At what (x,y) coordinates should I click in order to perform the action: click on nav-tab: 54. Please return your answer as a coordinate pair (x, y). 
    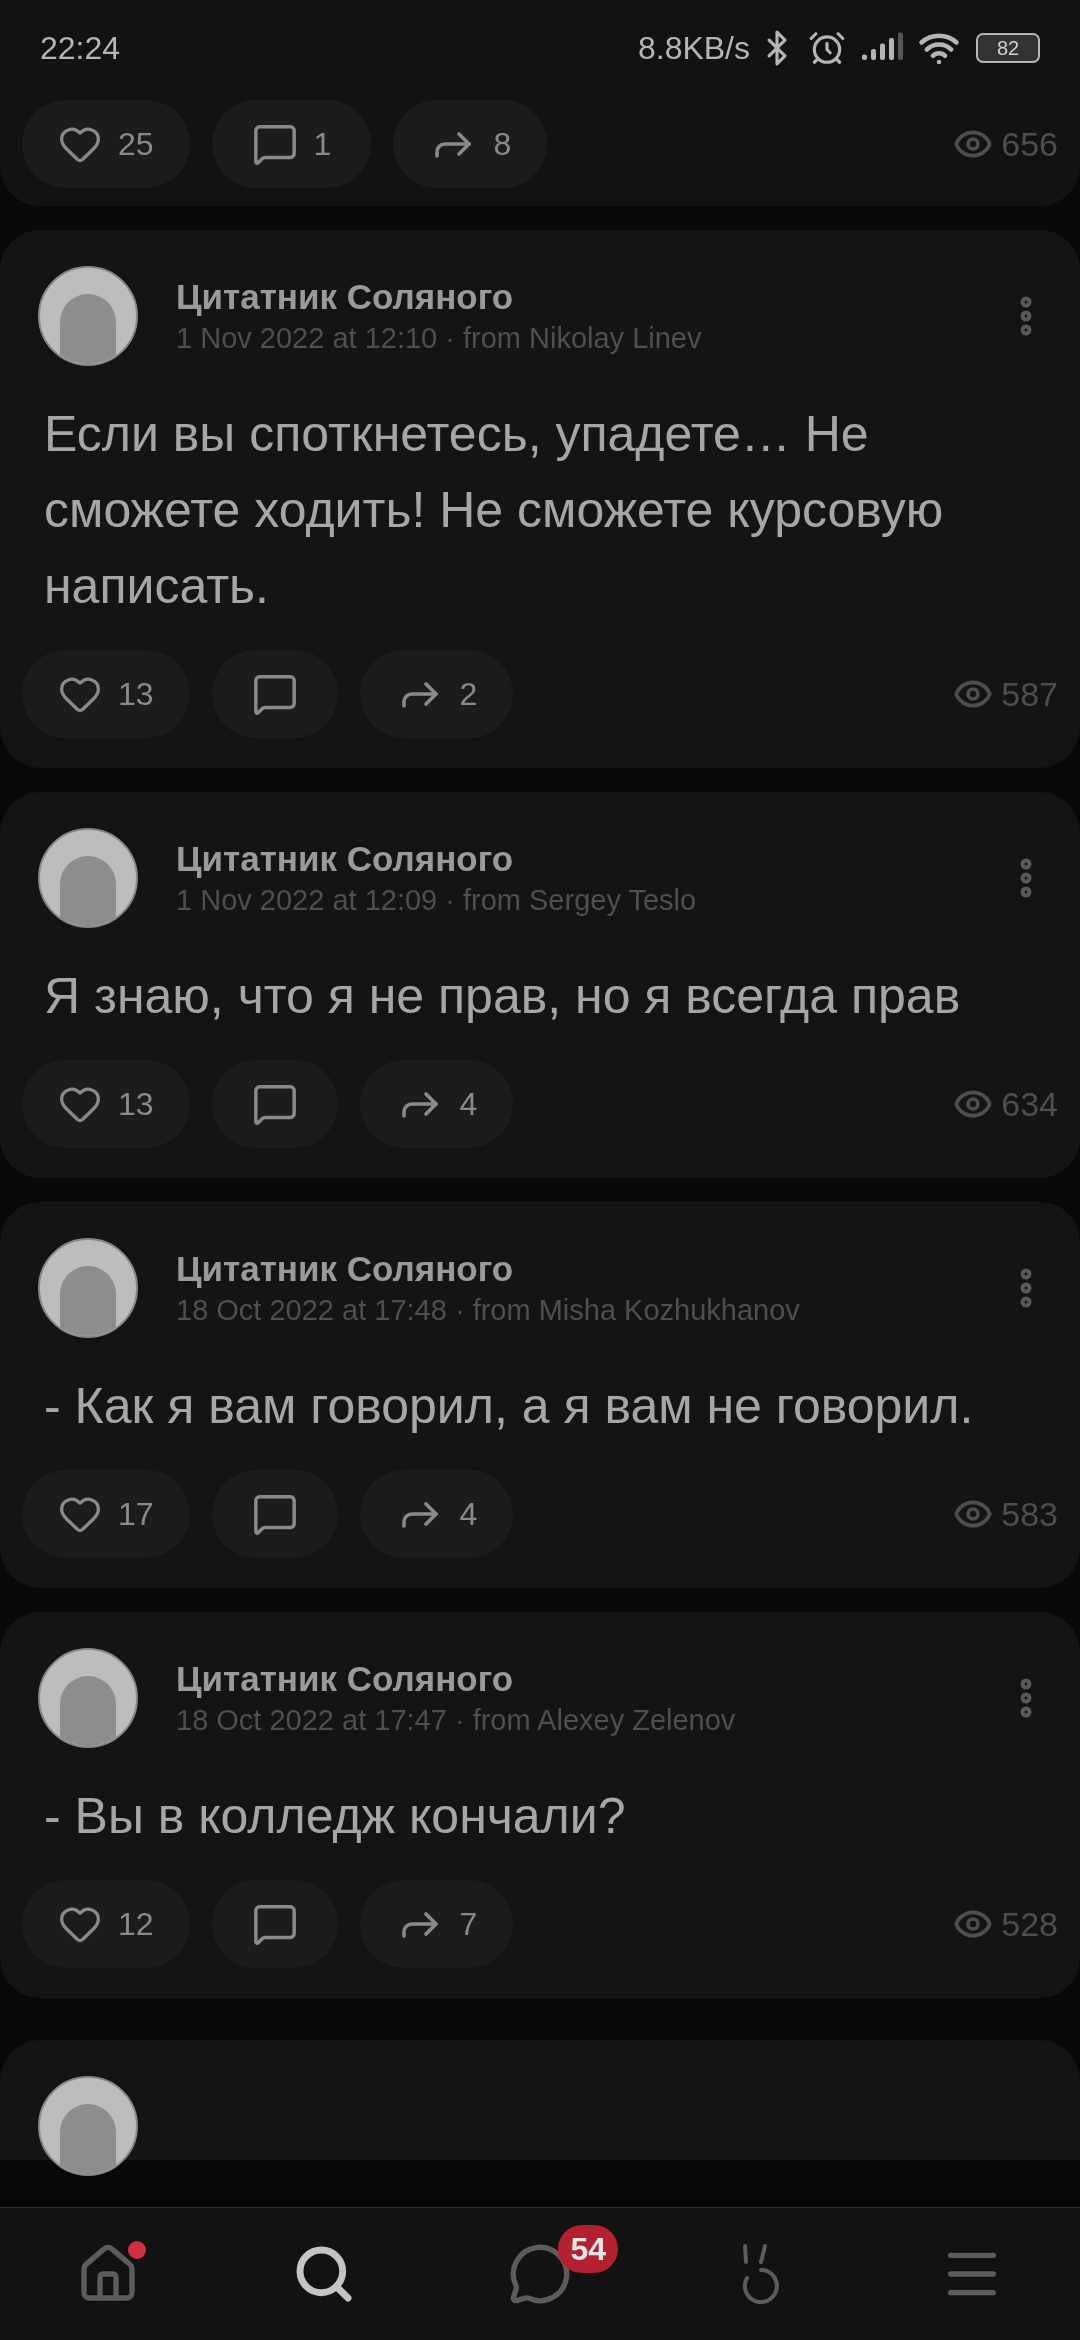
    Looking at the image, I should click on (540, 2274).